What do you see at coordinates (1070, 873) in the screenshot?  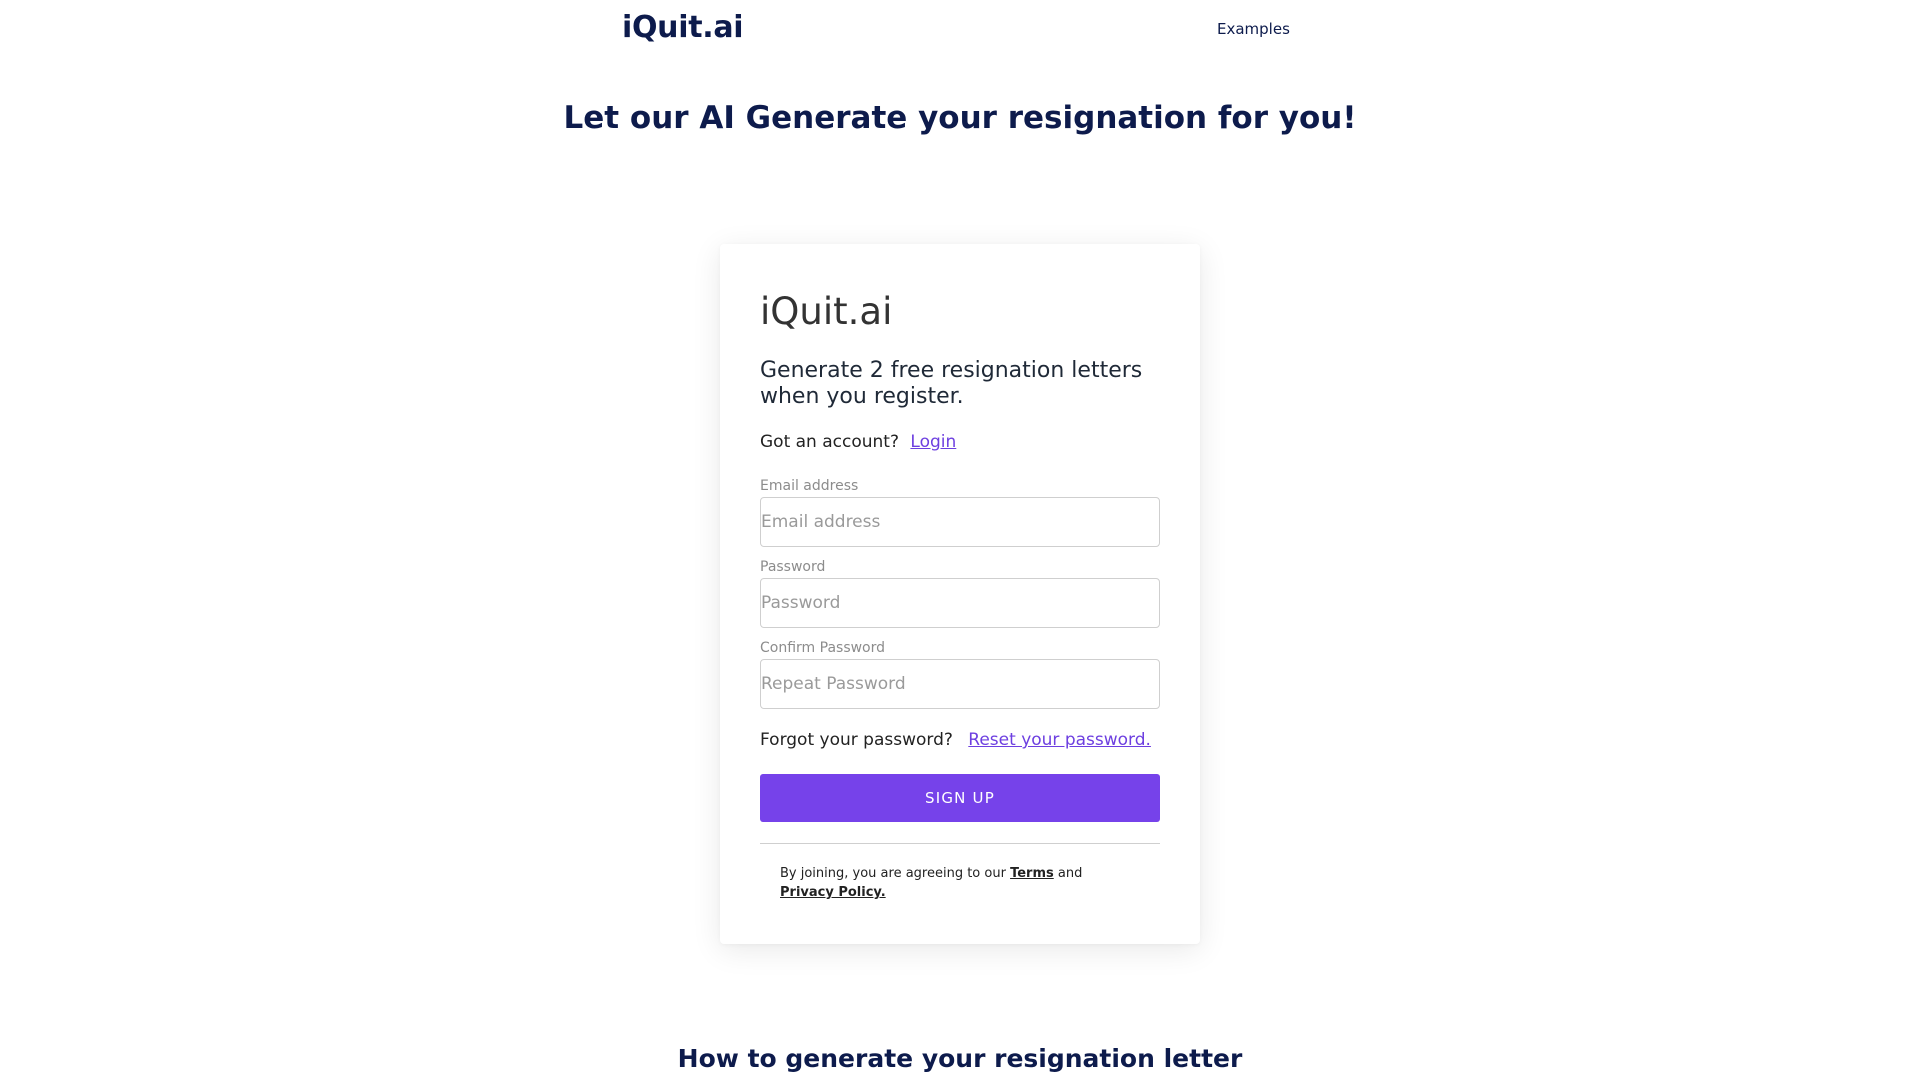 I see `legal-and: and` at bounding box center [1070, 873].